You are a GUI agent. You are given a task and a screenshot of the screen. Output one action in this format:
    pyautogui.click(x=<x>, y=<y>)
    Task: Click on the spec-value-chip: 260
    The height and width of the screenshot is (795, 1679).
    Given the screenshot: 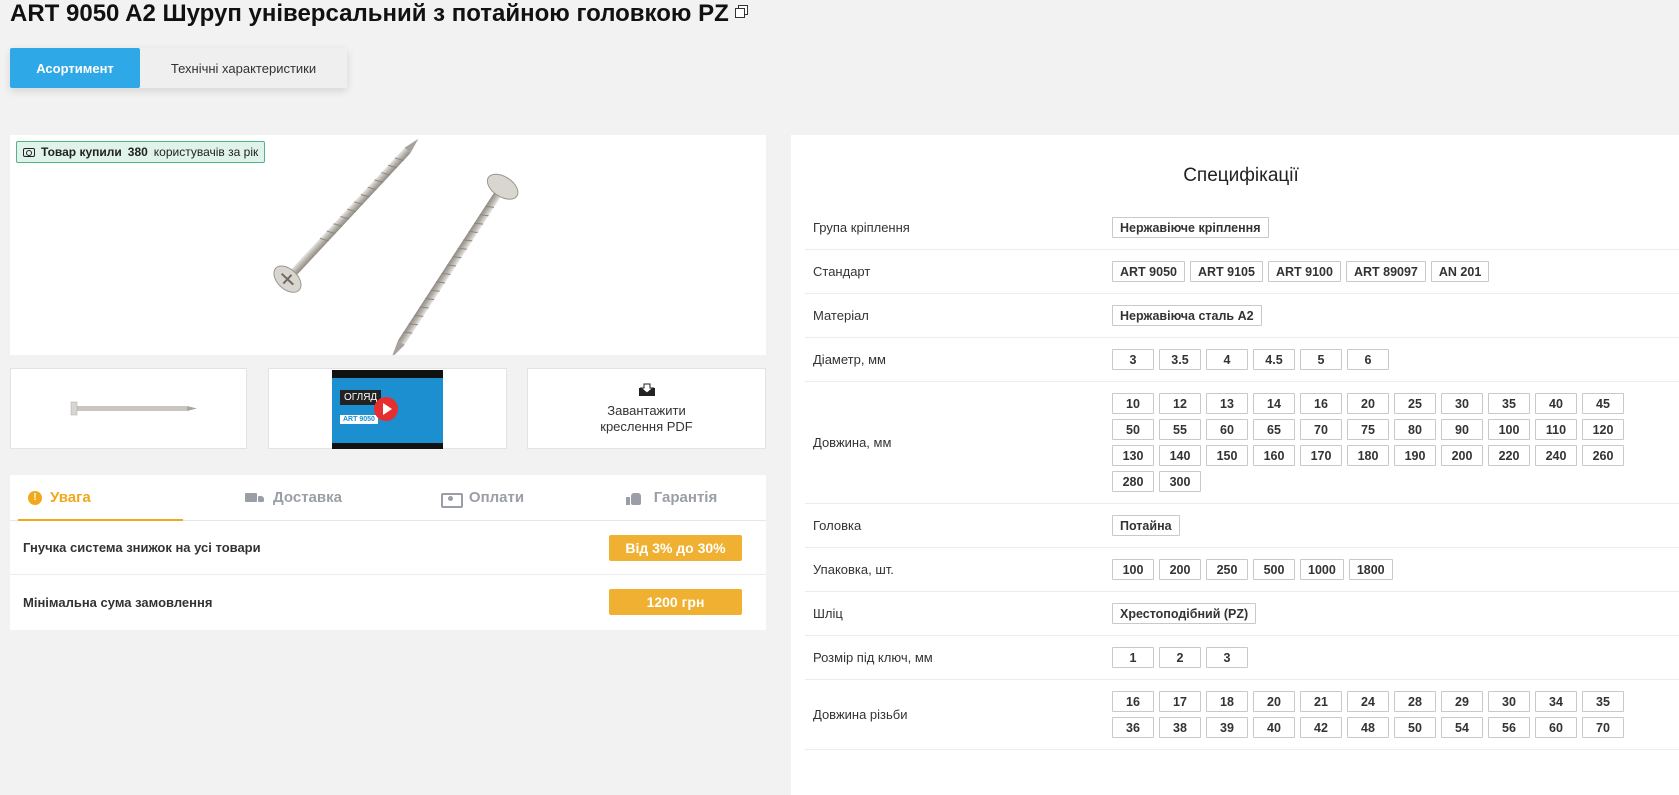 What is the action you would take?
    pyautogui.click(x=1603, y=455)
    